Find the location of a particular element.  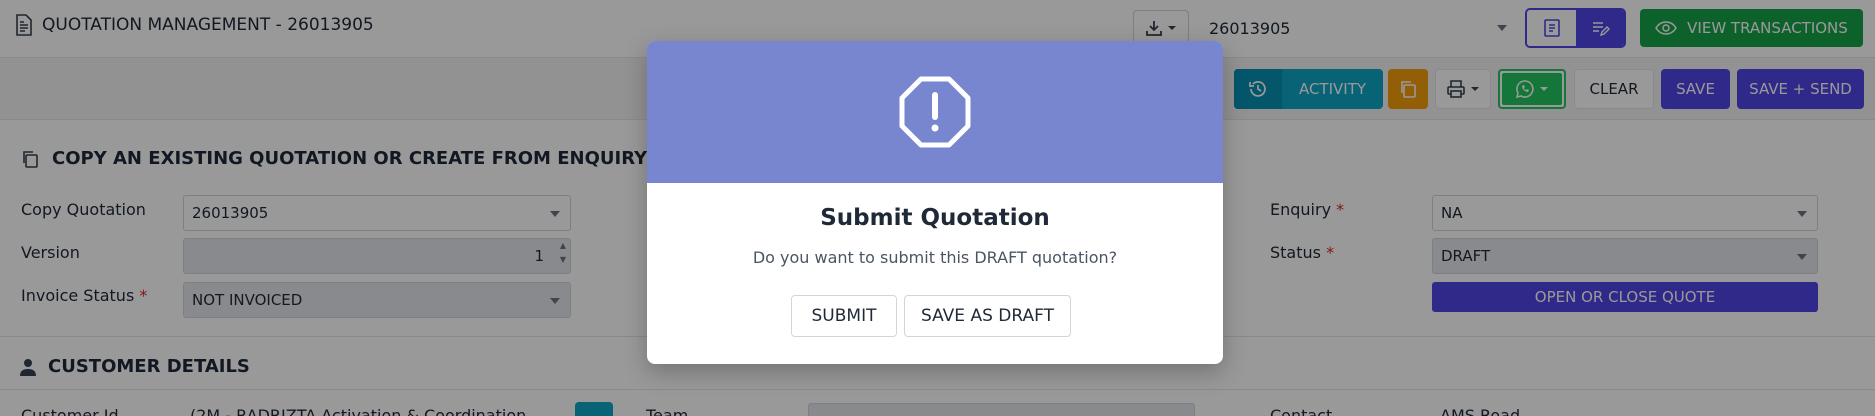

save-as-draft-button: SAVE AS DRAFT is located at coordinates (987, 316).